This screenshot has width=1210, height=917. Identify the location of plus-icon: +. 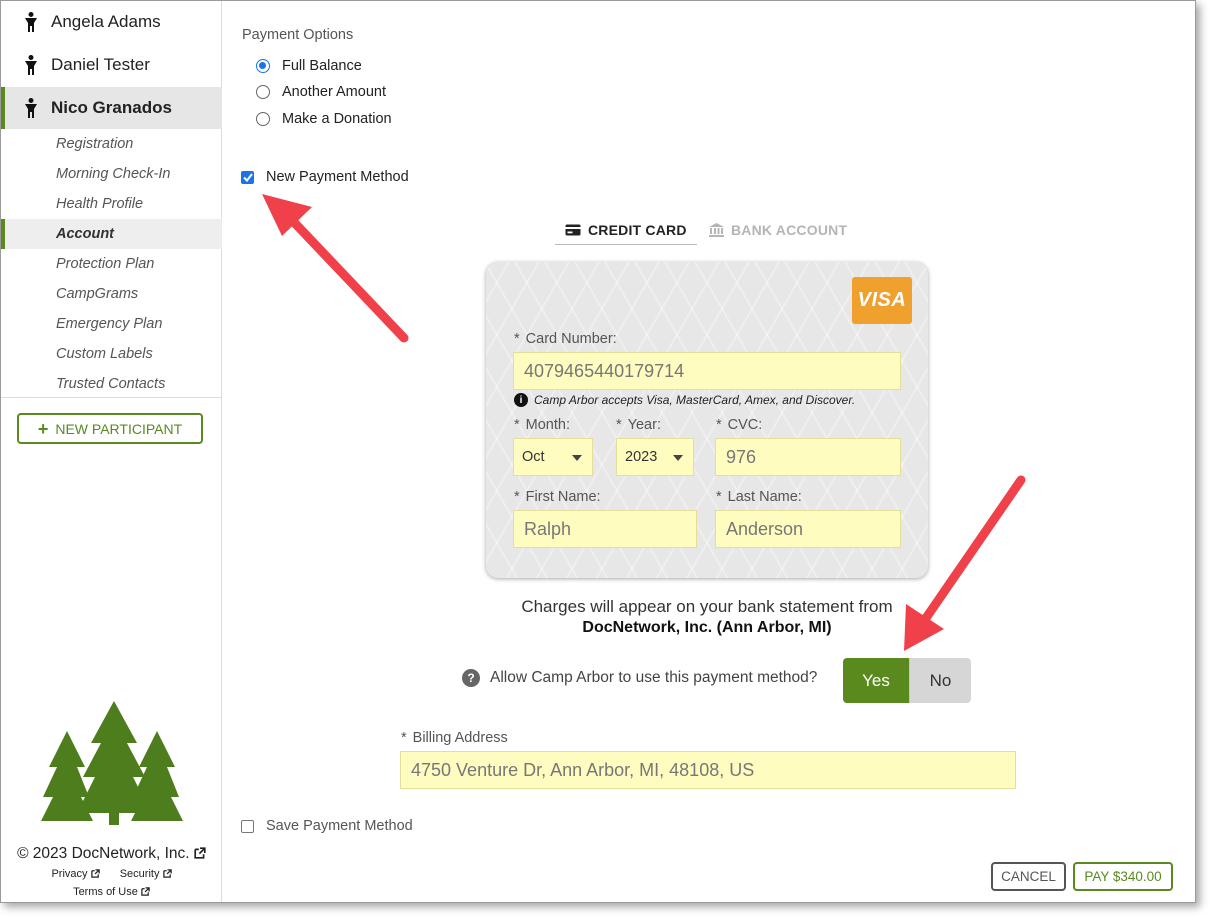
(43, 428).